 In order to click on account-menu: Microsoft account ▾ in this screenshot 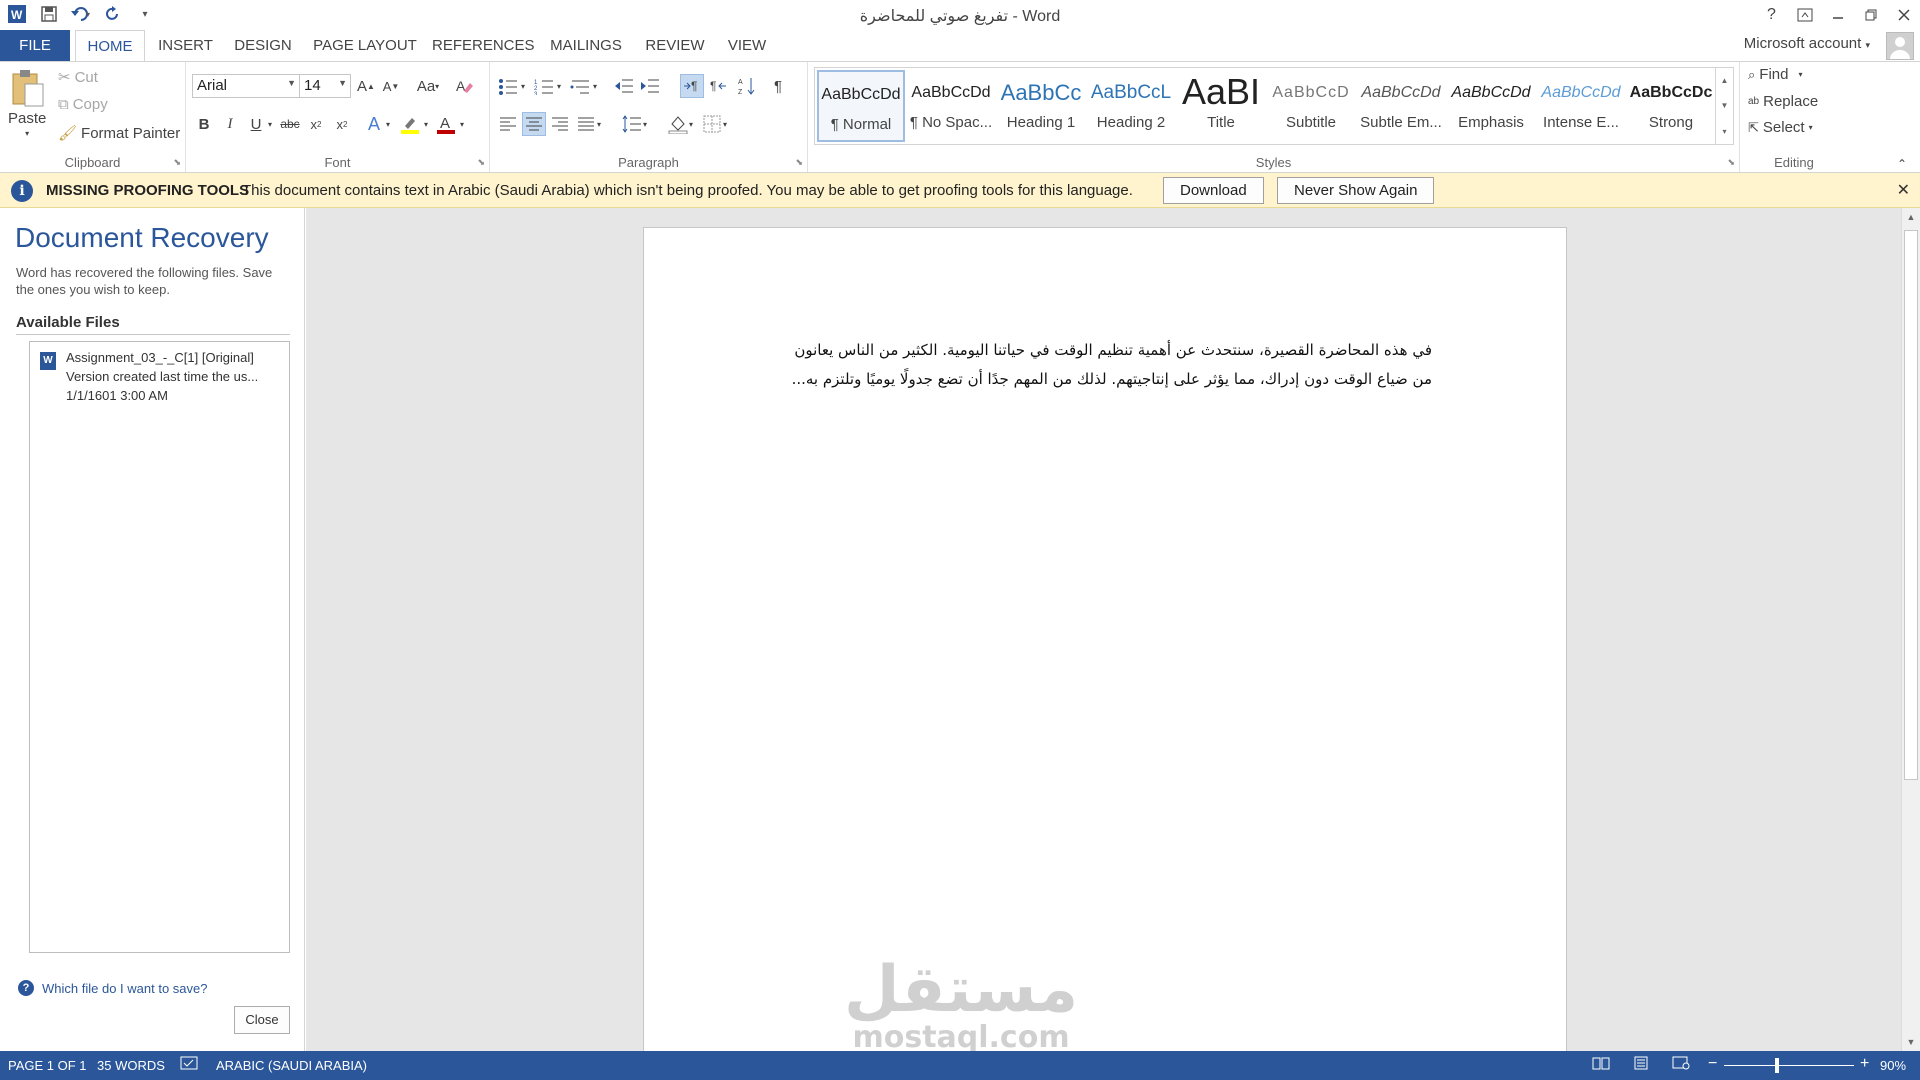, I will do `click(1807, 43)`.